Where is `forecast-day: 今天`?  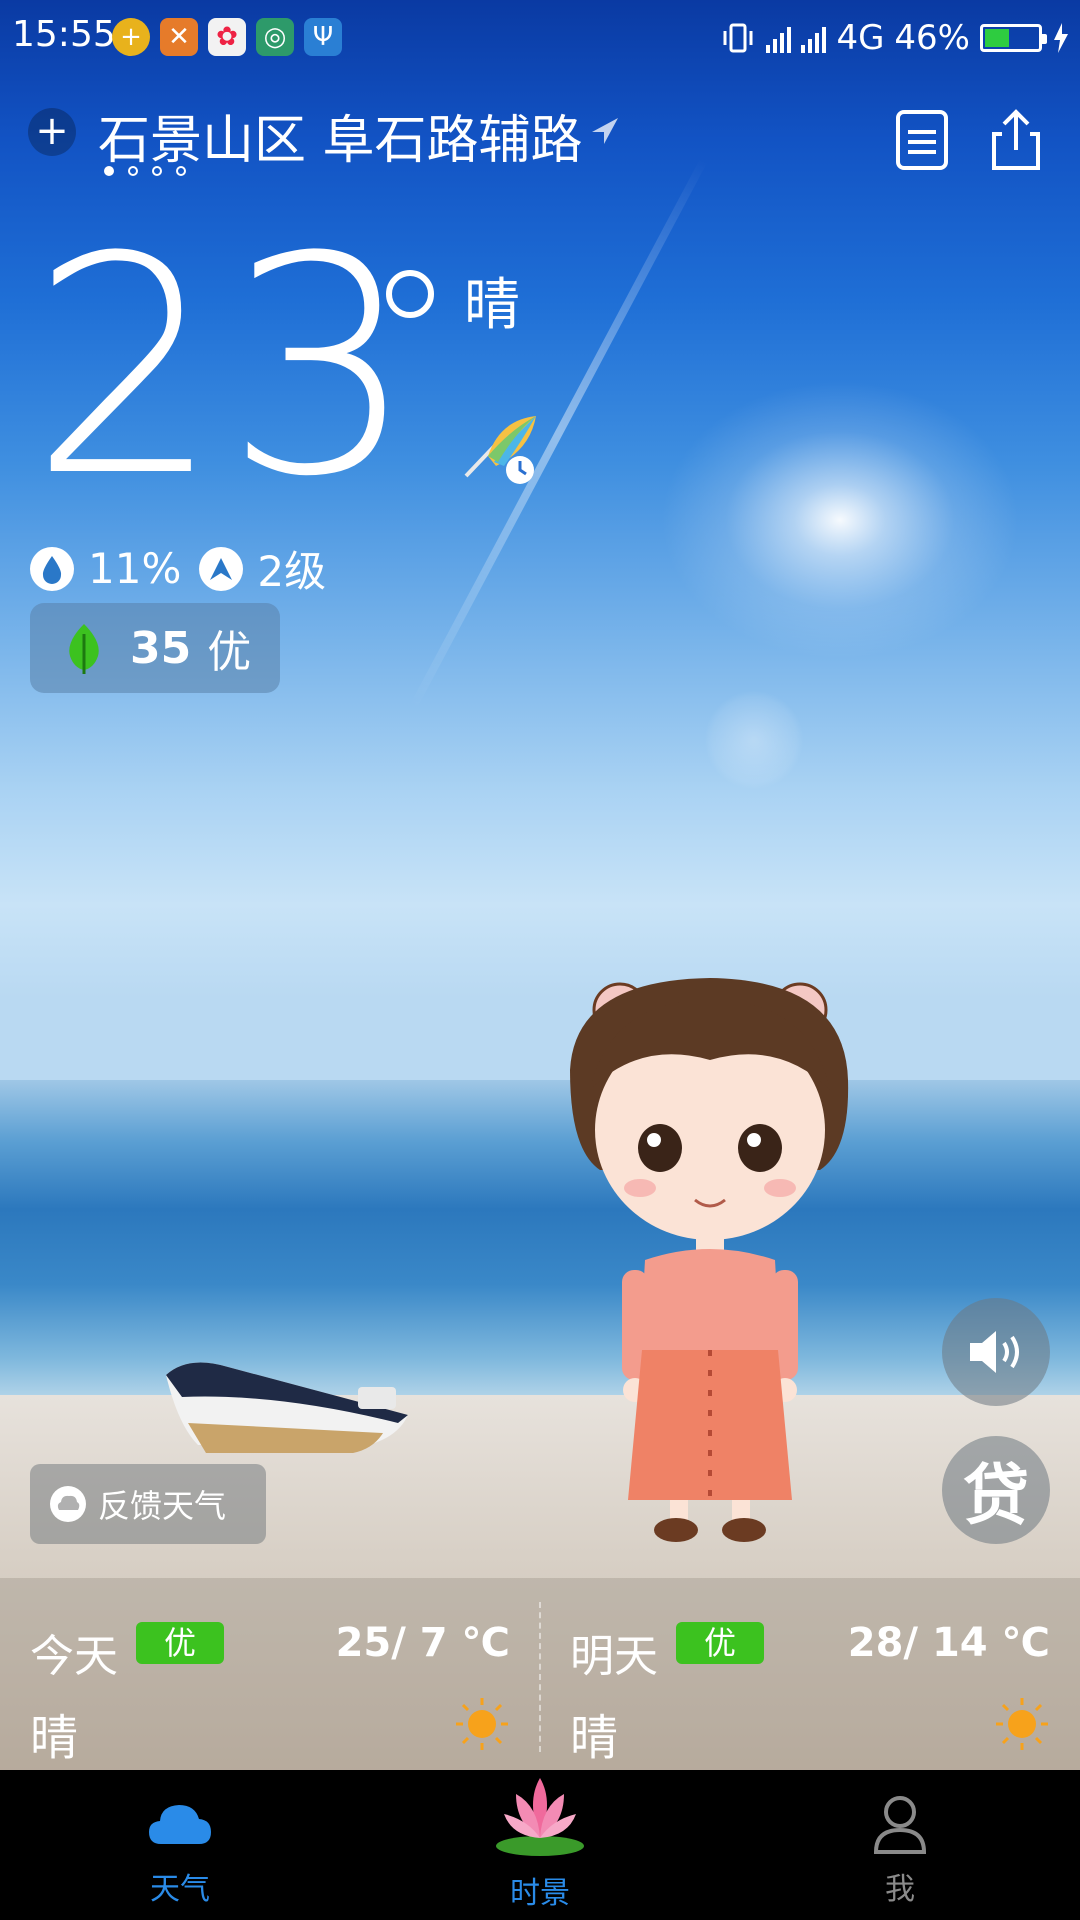 forecast-day: 今天 is located at coordinates (74, 1656).